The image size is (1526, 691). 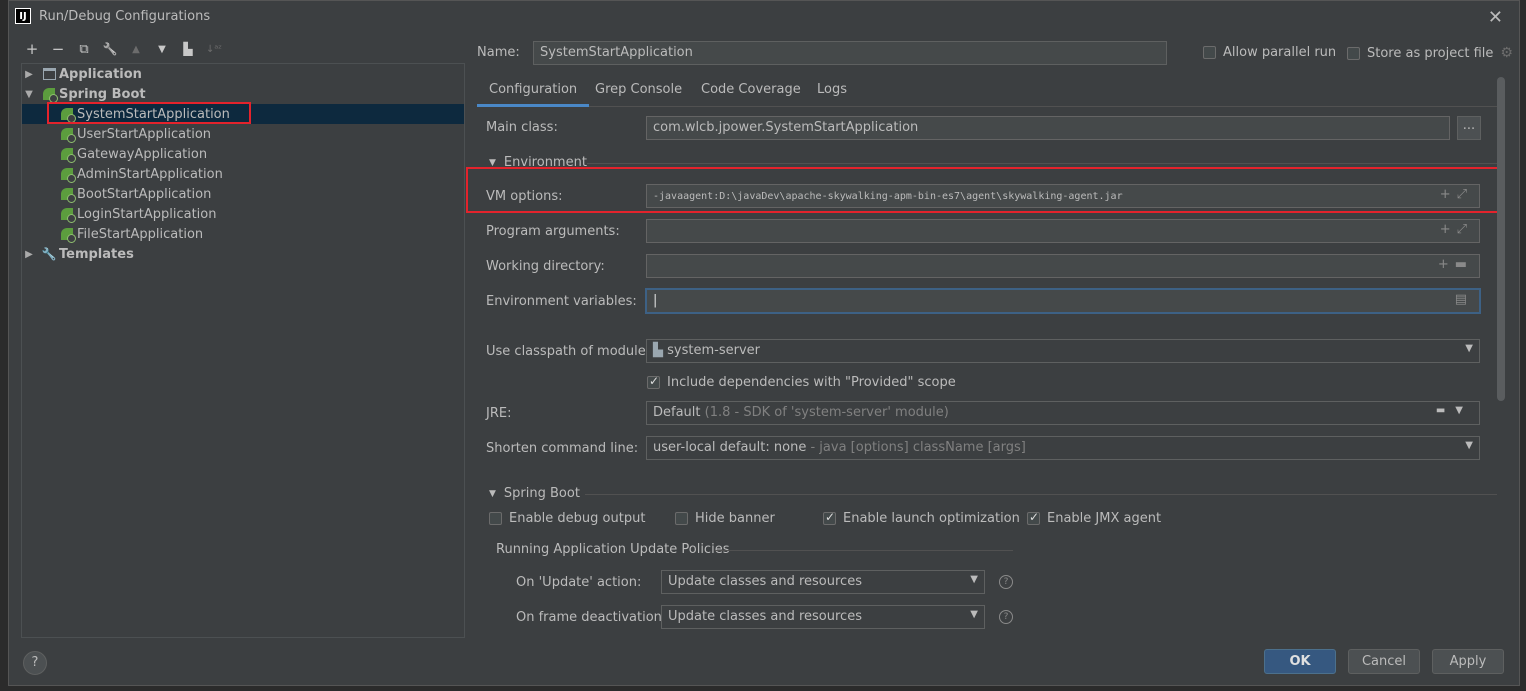 I want to click on move-down-icon: ▼, so click(x=162, y=49).